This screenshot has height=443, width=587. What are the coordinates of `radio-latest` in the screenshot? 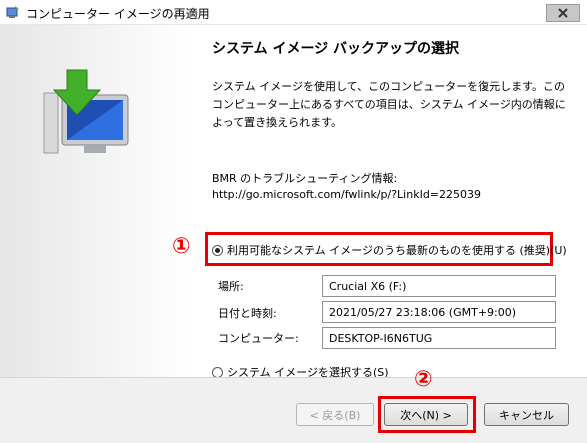 It's located at (217, 250).